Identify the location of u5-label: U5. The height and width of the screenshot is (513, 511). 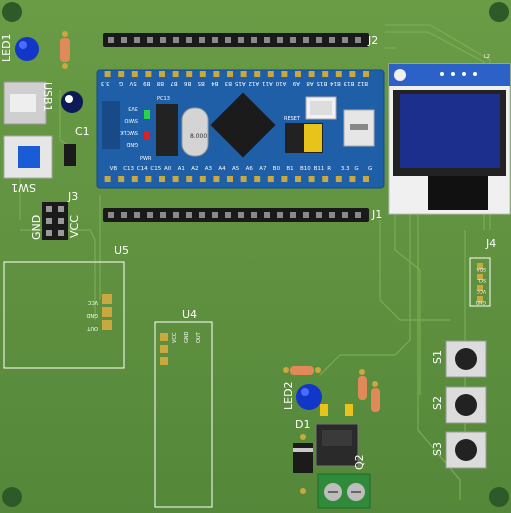
(121, 250).